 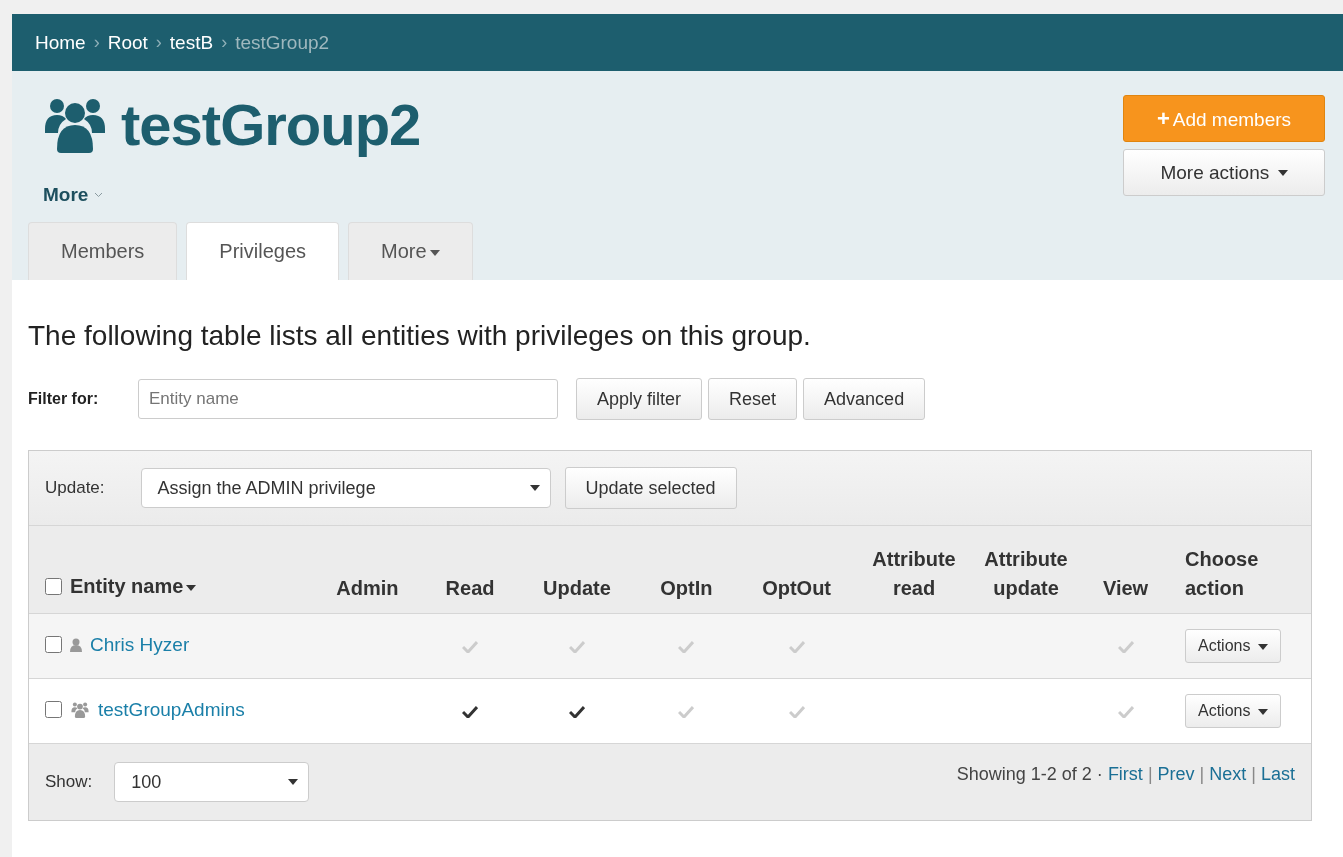 I want to click on column-header: Update, so click(x=577, y=588).